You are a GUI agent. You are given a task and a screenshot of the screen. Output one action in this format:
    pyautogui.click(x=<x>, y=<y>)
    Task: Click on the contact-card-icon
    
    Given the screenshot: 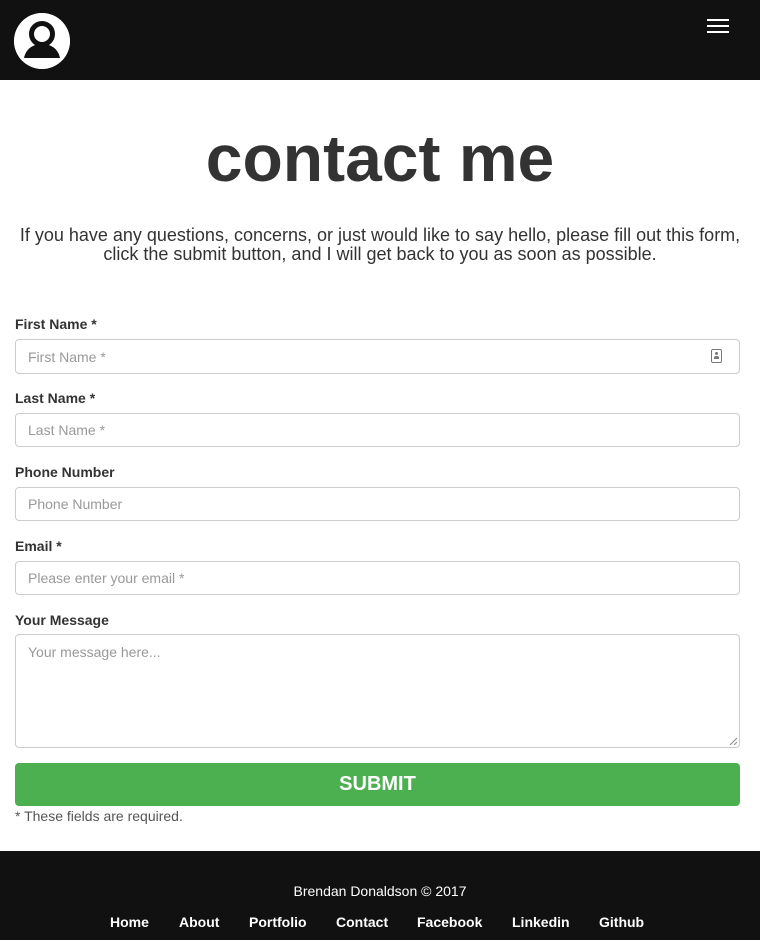 What is the action you would take?
    pyautogui.click(x=716, y=356)
    